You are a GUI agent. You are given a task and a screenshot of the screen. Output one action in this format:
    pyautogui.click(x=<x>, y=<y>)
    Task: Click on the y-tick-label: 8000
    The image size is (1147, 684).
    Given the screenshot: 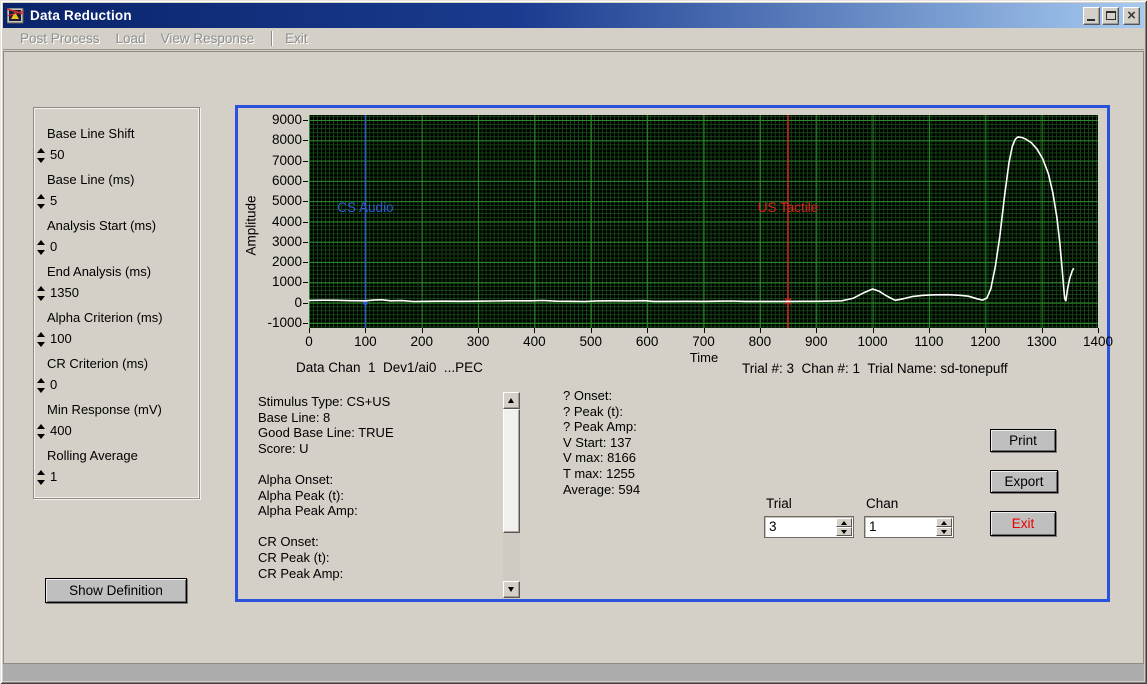 What is the action you would take?
    pyautogui.click(x=286, y=140)
    